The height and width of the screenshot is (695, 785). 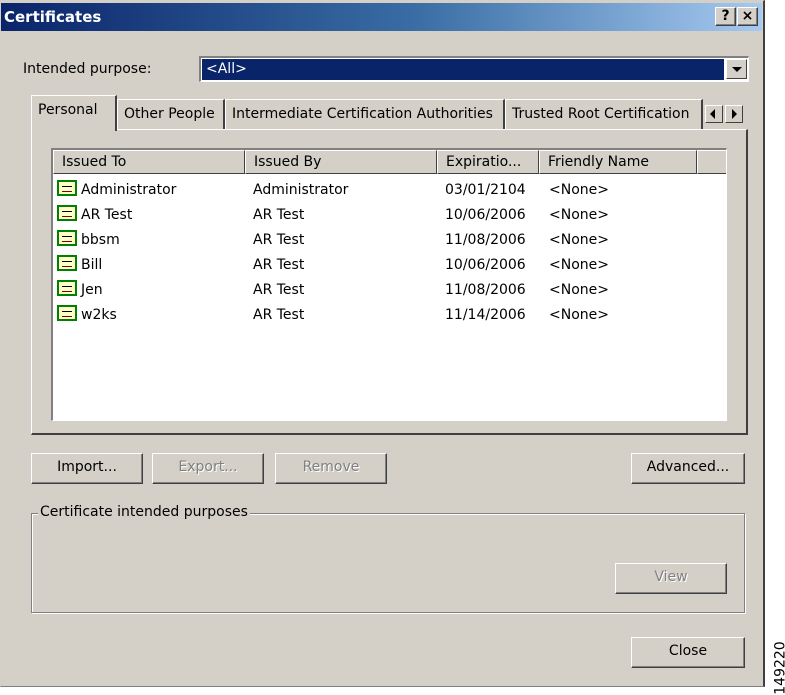 What do you see at coordinates (604, 114) in the screenshot?
I see `tab-trusted-root-certification: Trusted Root Certification` at bounding box center [604, 114].